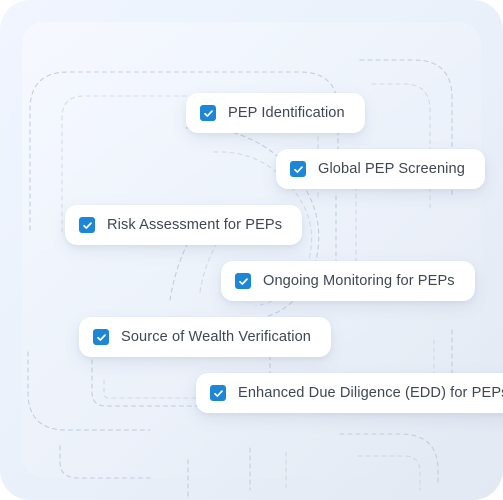  What do you see at coordinates (195, 224) in the screenshot?
I see `checklist-item-label: Risk Assessment for PEPs` at bounding box center [195, 224].